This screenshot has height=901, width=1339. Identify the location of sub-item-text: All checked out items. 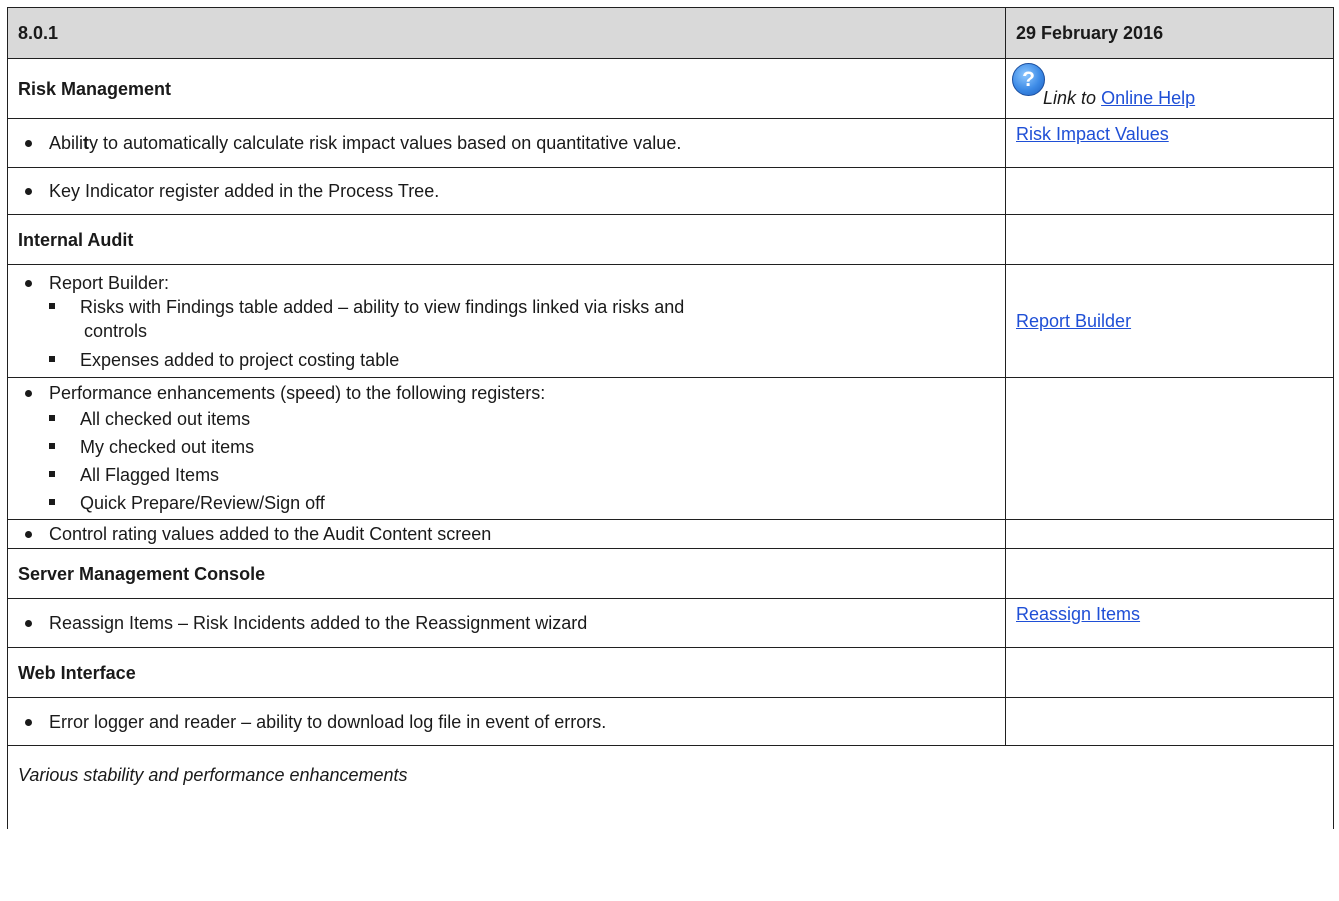
(165, 418).